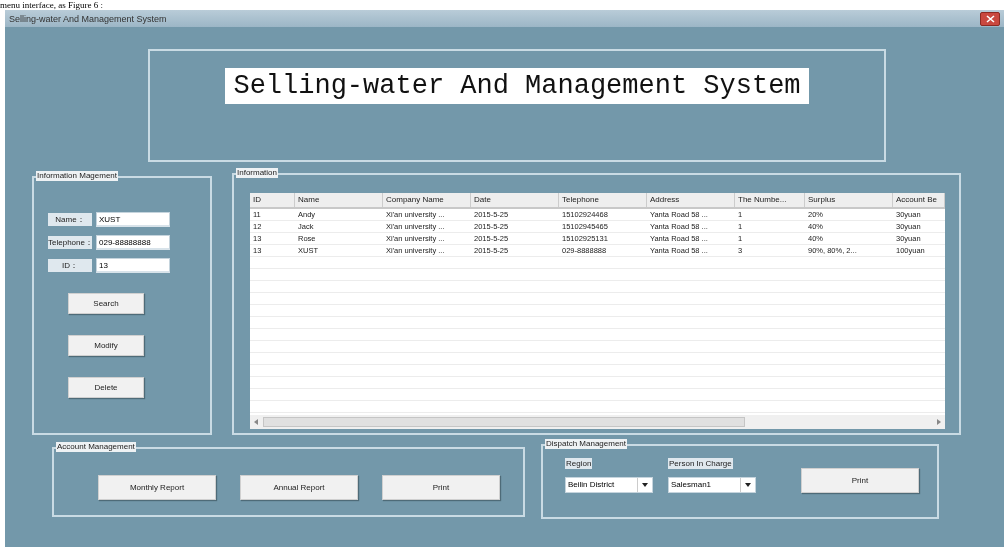 The height and width of the screenshot is (547, 1004). I want to click on scroll-thumb, so click(504, 422).